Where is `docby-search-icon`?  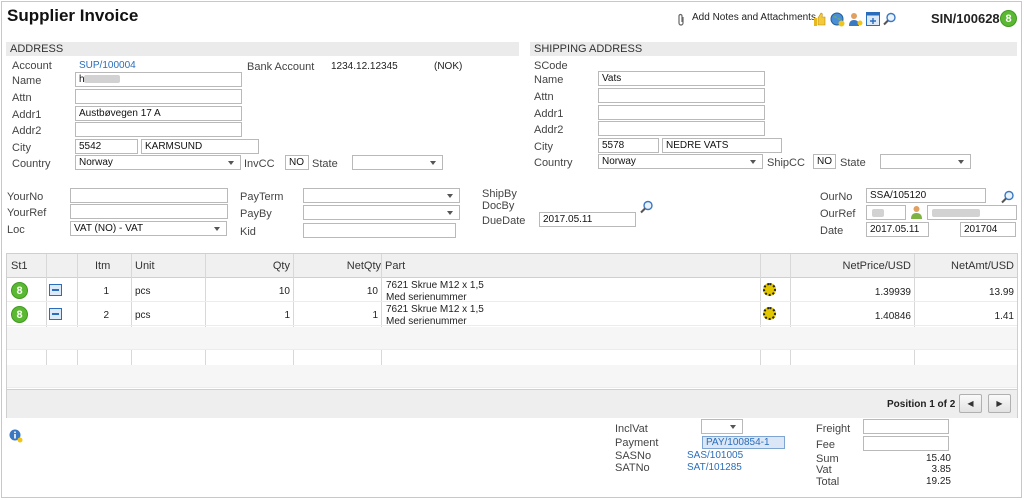 docby-search-icon is located at coordinates (647, 207).